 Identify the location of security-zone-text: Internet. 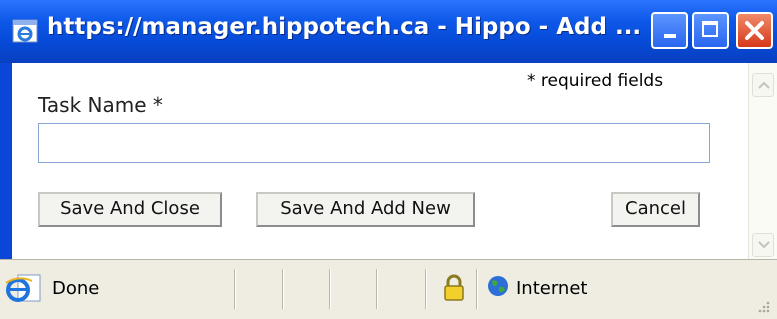
(552, 288).